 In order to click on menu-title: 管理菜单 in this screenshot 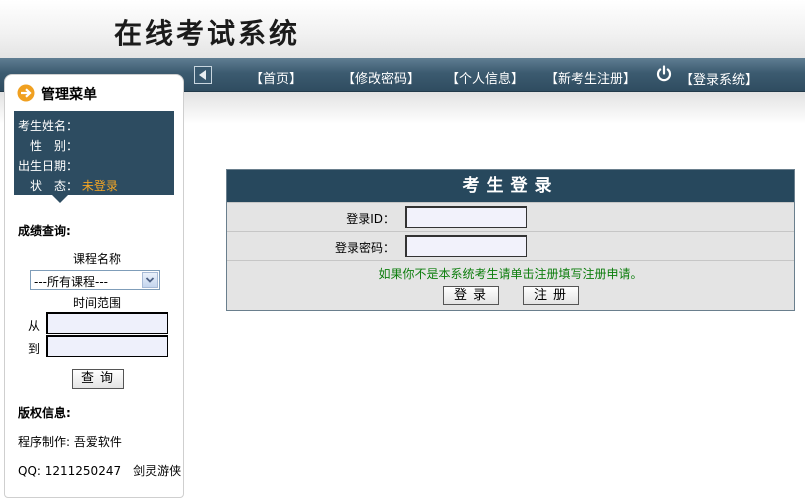, I will do `click(69, 95)`.